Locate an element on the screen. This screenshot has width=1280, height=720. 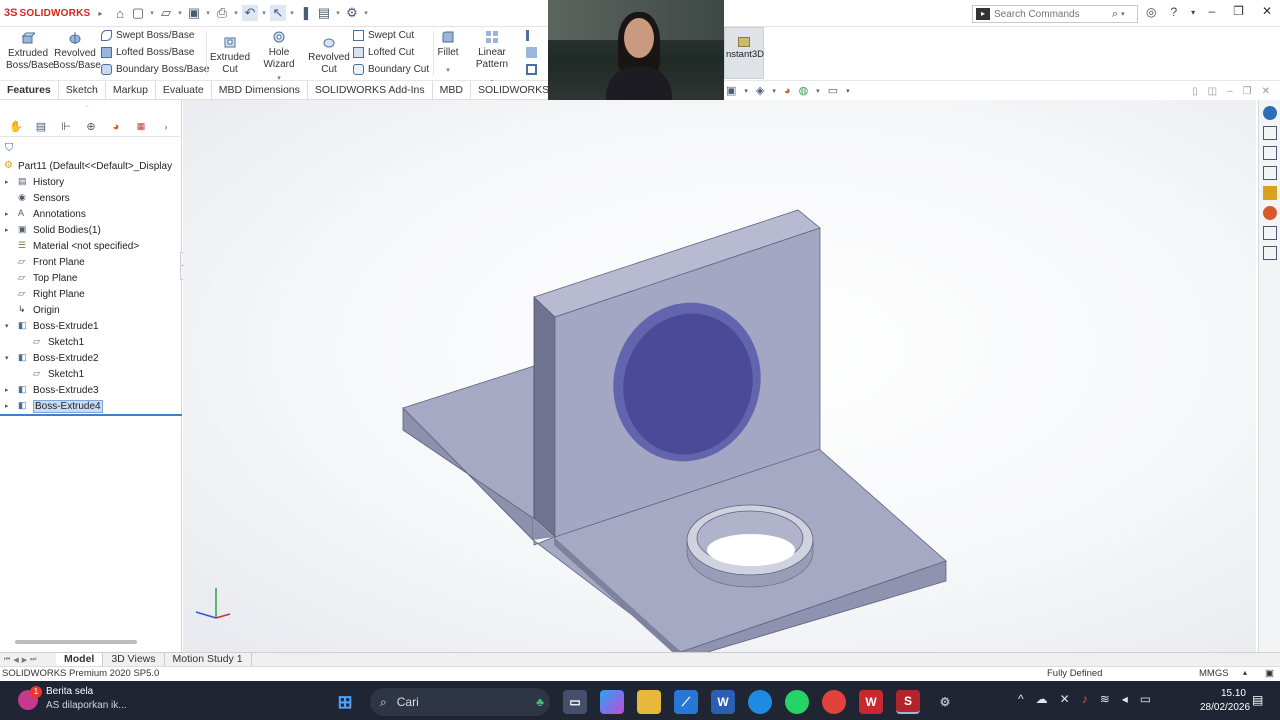
new-document-icon: ▢ is located at coordinates (138, 13).